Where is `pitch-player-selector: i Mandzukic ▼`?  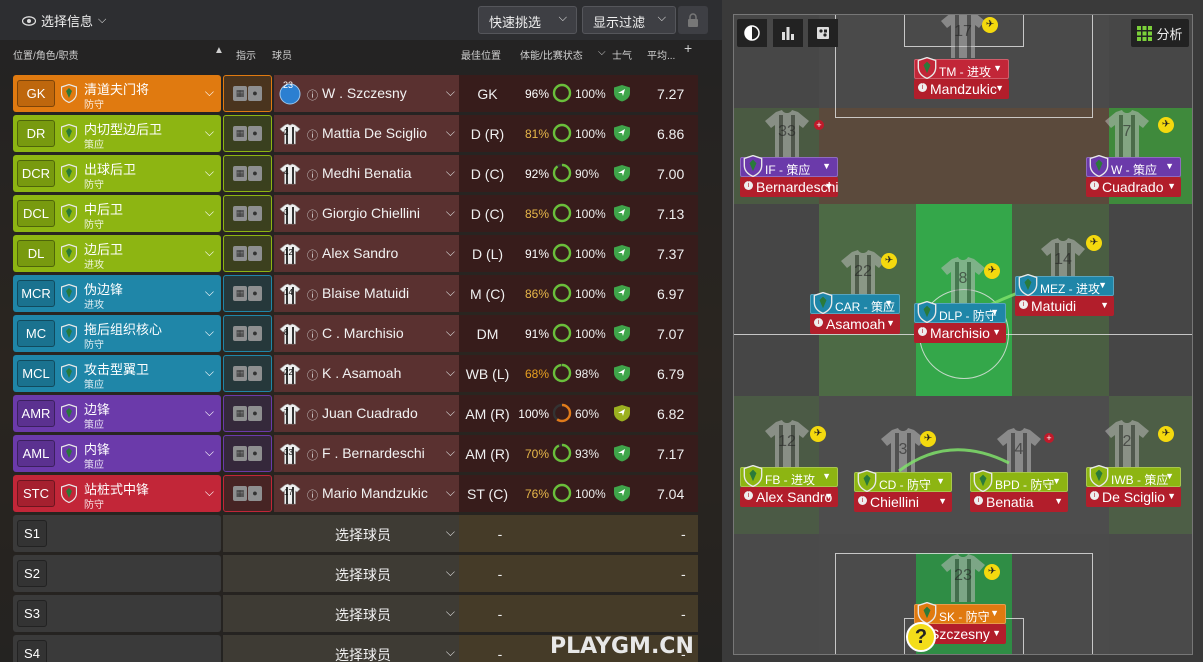
pitch-player-selector: i Mandzukic ▼ is located at coordinates (961, 89).